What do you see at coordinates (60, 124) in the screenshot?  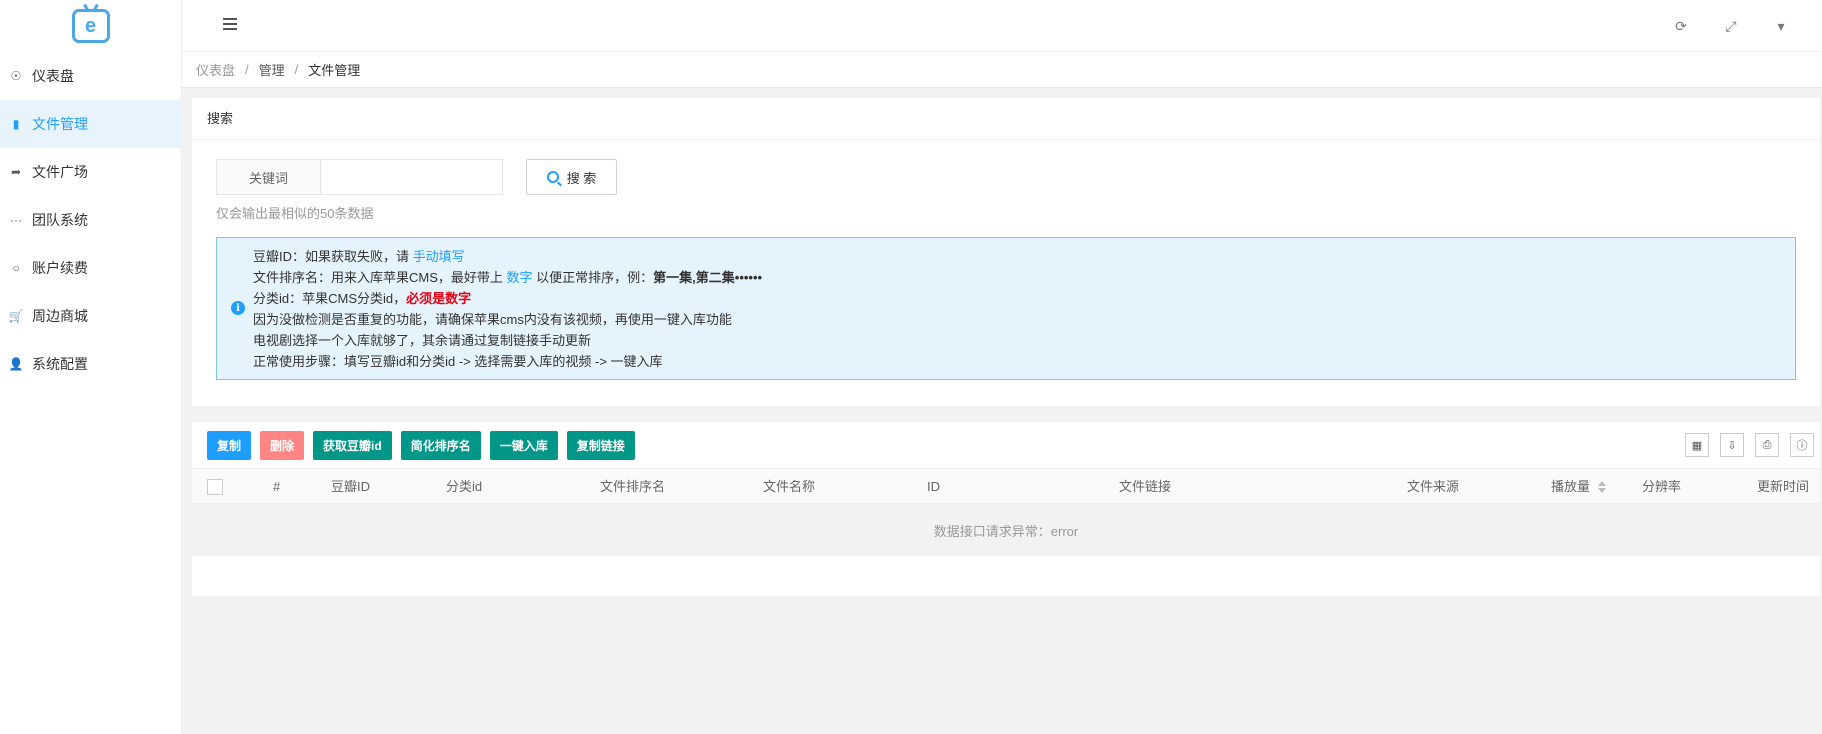 I see `sidebar-item-label: 文件管理` at bounding box center [60, 124].